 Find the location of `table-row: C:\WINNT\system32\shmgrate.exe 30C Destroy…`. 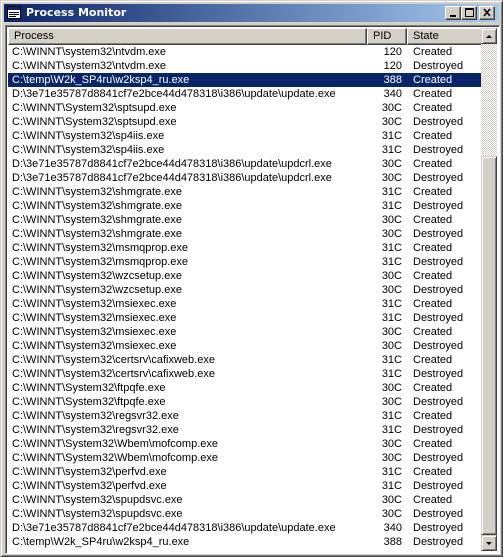

table-row: C:\WINNT\system32\shmgrate.exe 30C Destroy… is located at coordinates (246, 234).